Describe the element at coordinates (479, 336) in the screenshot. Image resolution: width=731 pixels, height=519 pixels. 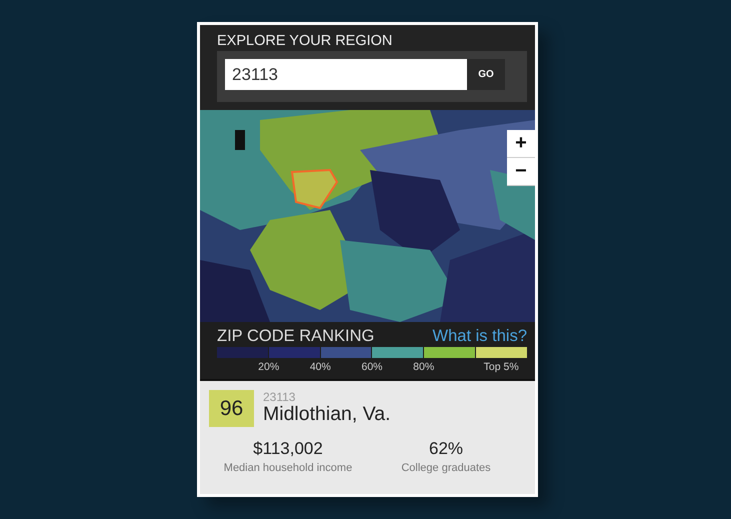
I see `help-link: What is this?` at that location.